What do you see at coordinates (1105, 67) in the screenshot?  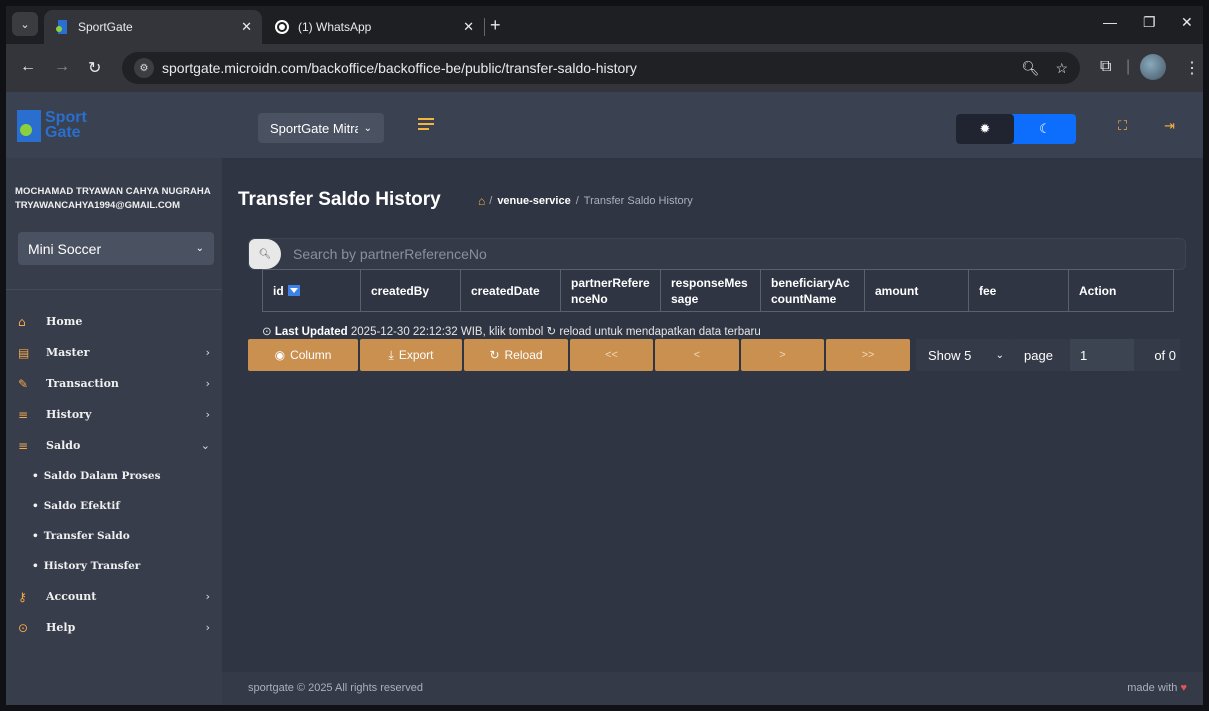 I see `extensions-icon: ⧉` at bounding box center [1105, 67].